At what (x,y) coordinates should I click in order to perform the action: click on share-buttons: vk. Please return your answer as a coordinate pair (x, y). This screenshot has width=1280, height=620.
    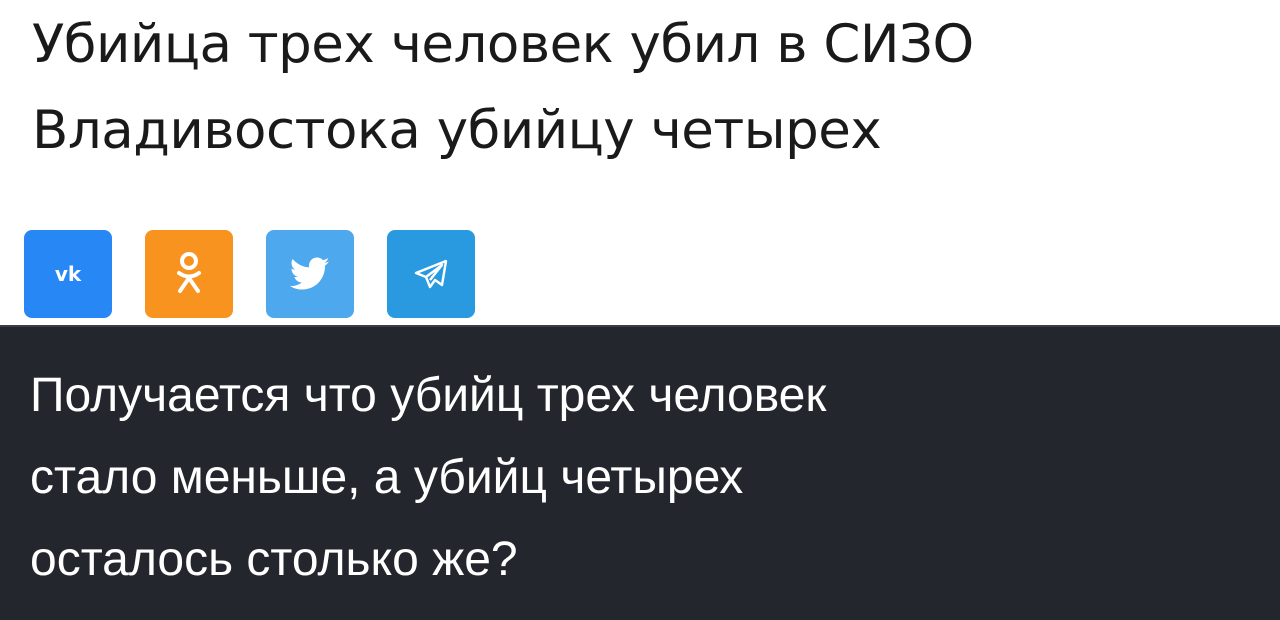
    Looking at the image, I should click on (249, 274).